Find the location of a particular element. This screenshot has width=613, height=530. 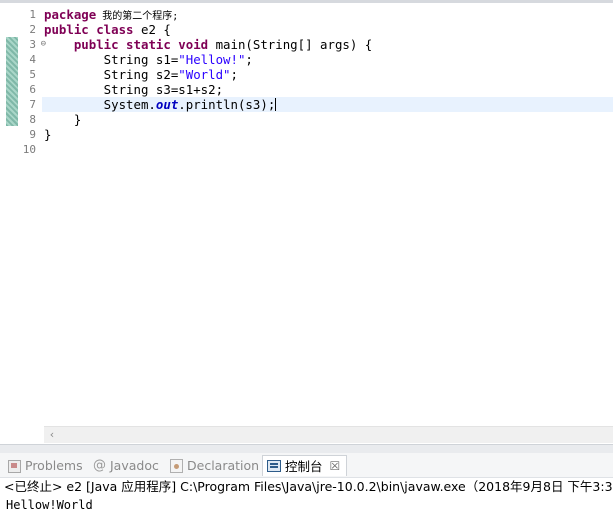

javadoc-at-icon: @ is located at coordinates (99, 465).